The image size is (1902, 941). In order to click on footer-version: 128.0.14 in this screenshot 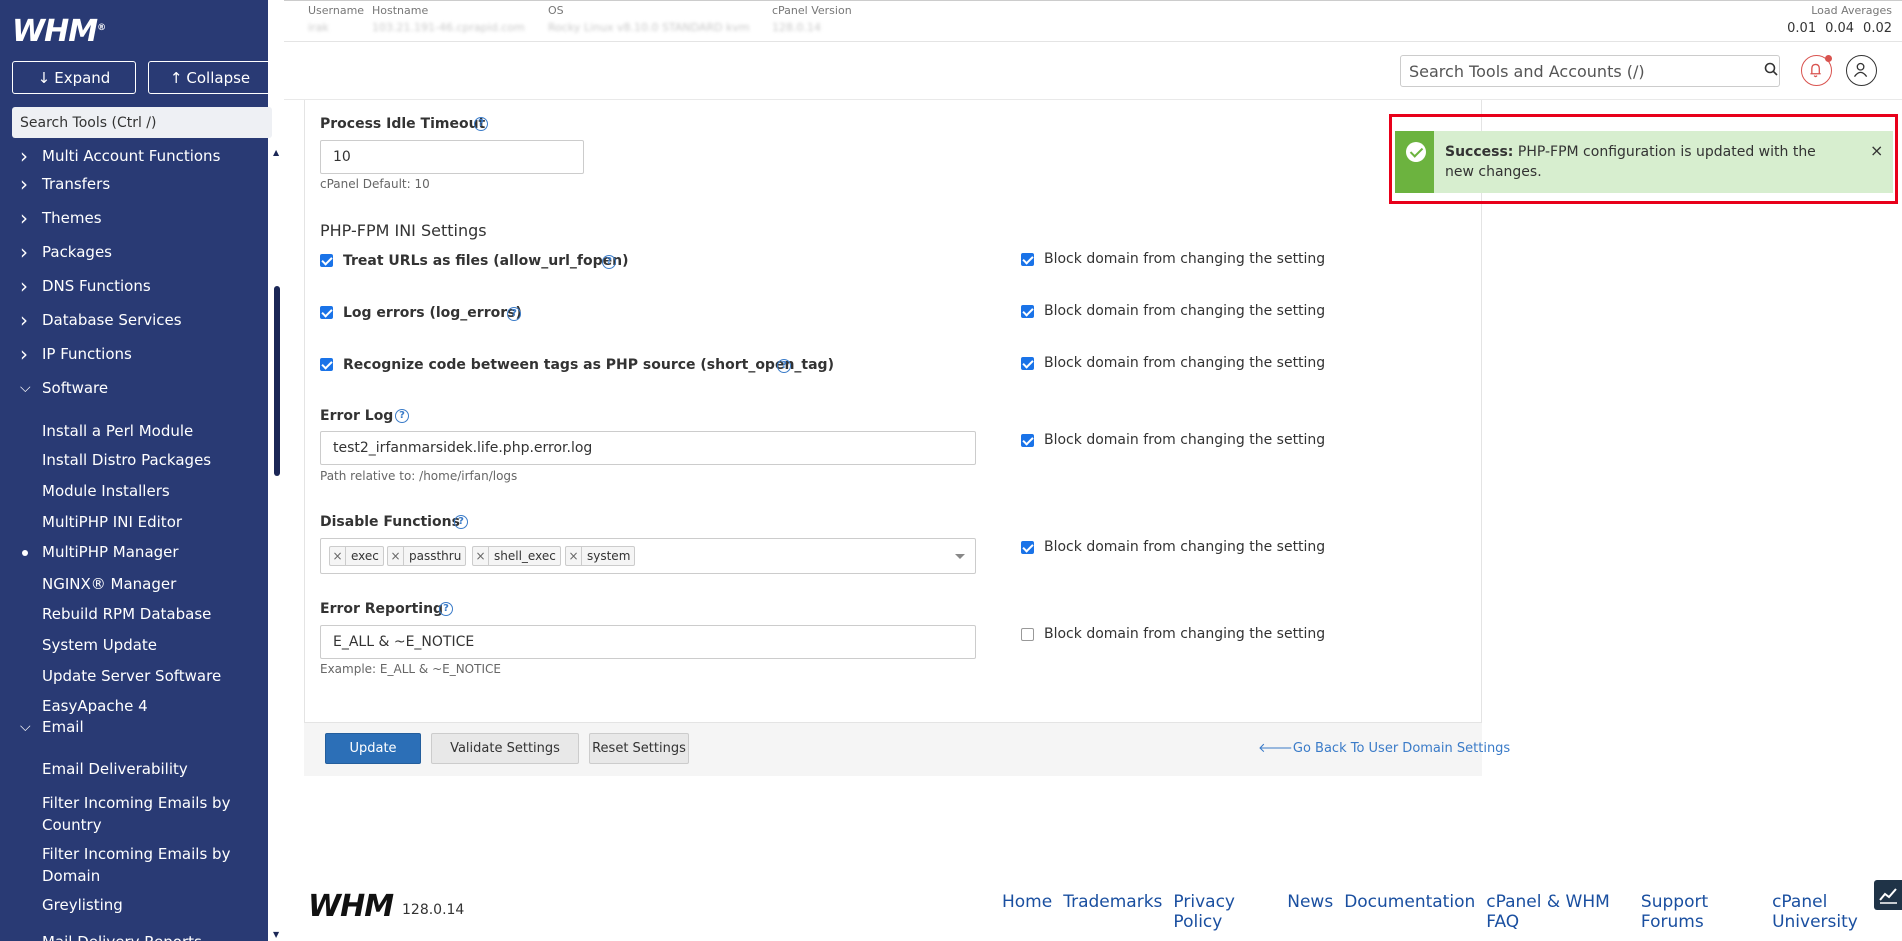, I will do `click(433, 910)`.